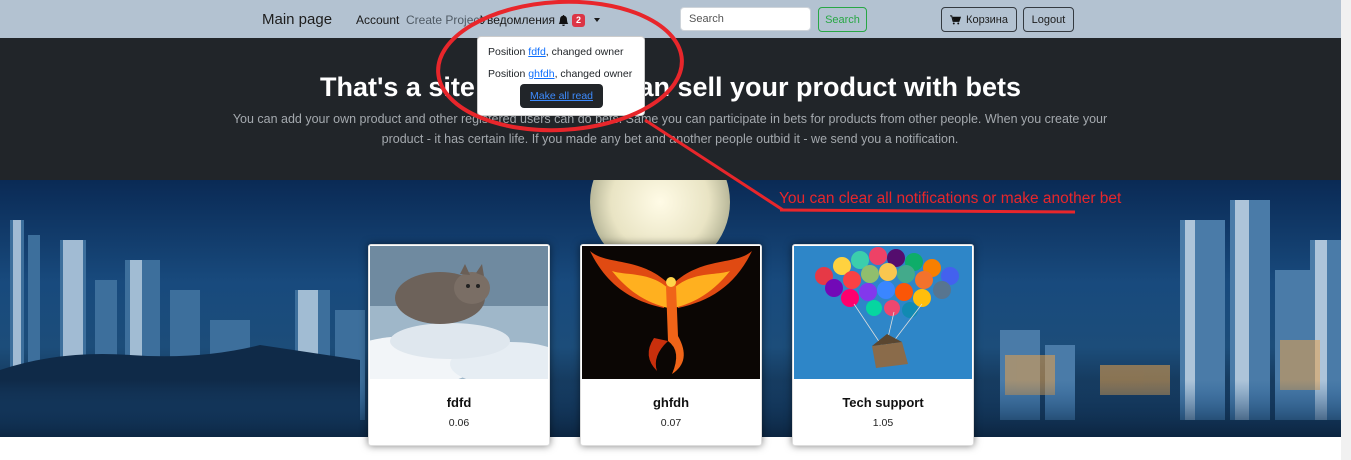  What do you see at coordinates (1048, 19) in the screenshot?
I see `logout-button: Logout` at bounding box center [1048, 19].